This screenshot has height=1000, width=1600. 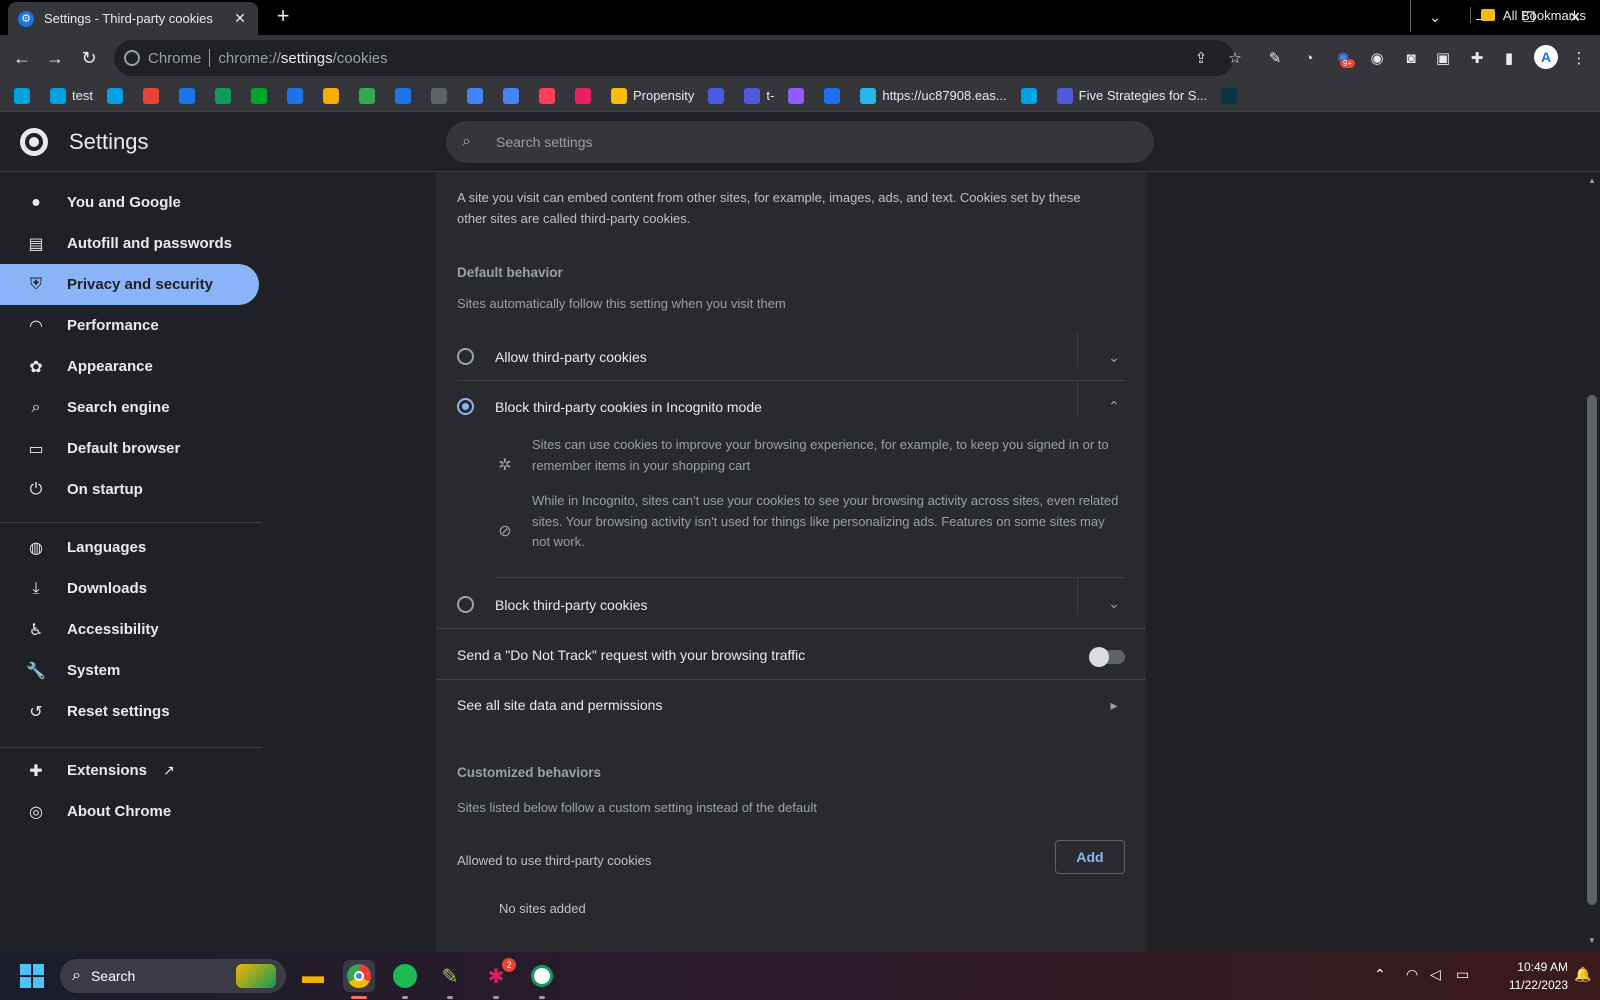 What do you see at coordinates (405, 976) in the screenshot?
I see `spotify-icon` at bounding box center [405, 976].